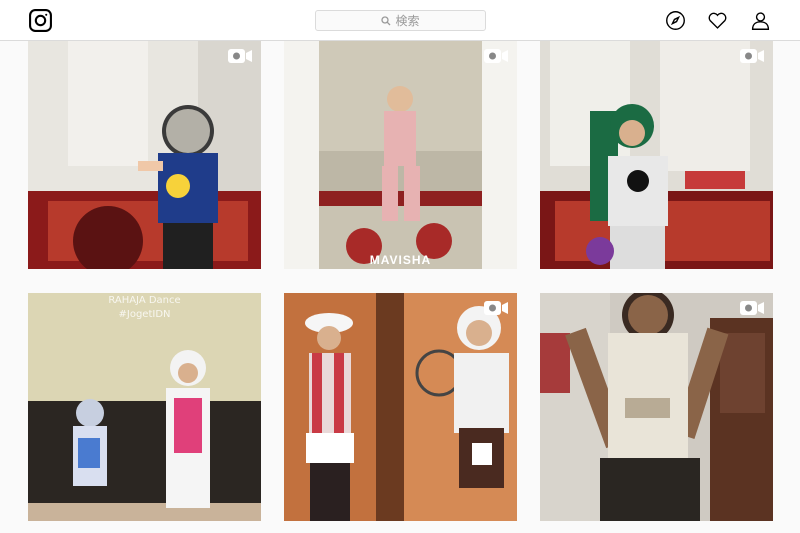 The image size is (800, 533). Describe the element at coordinates (400, 260) in the screenshot. I see `post-overlay-text: MAVISHA` at that location.